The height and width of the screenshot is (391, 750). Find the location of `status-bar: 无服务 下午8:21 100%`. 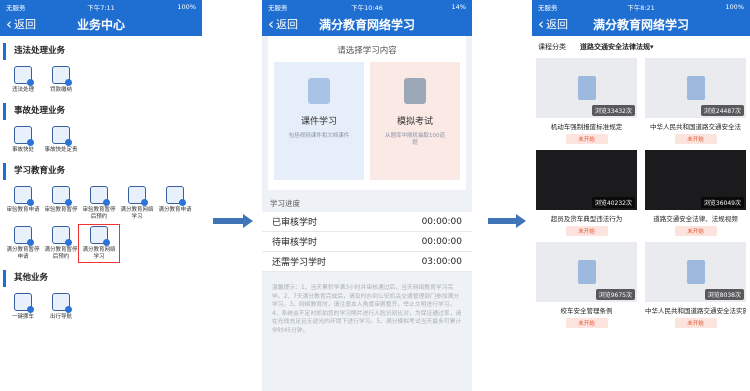

status-bar: 无服务 下午8:21 100% is located at coordinates (641, 6).